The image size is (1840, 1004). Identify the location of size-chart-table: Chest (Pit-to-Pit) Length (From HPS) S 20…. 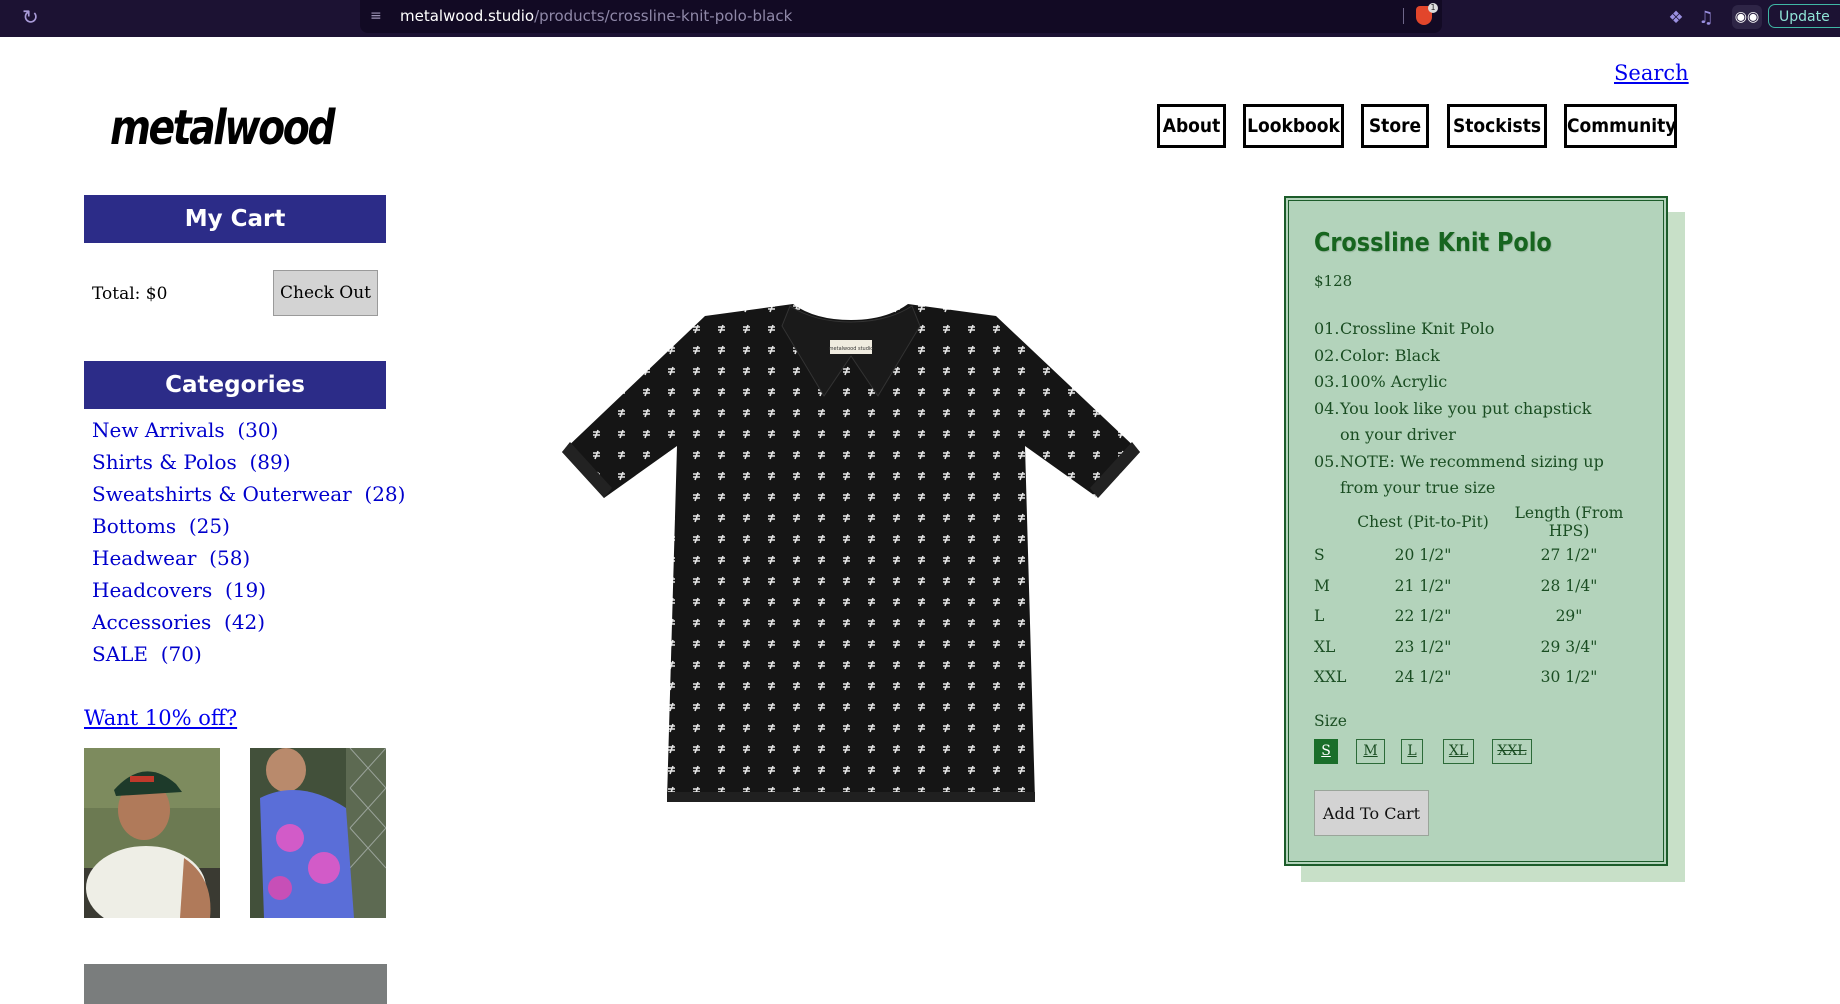
(1478, 598).